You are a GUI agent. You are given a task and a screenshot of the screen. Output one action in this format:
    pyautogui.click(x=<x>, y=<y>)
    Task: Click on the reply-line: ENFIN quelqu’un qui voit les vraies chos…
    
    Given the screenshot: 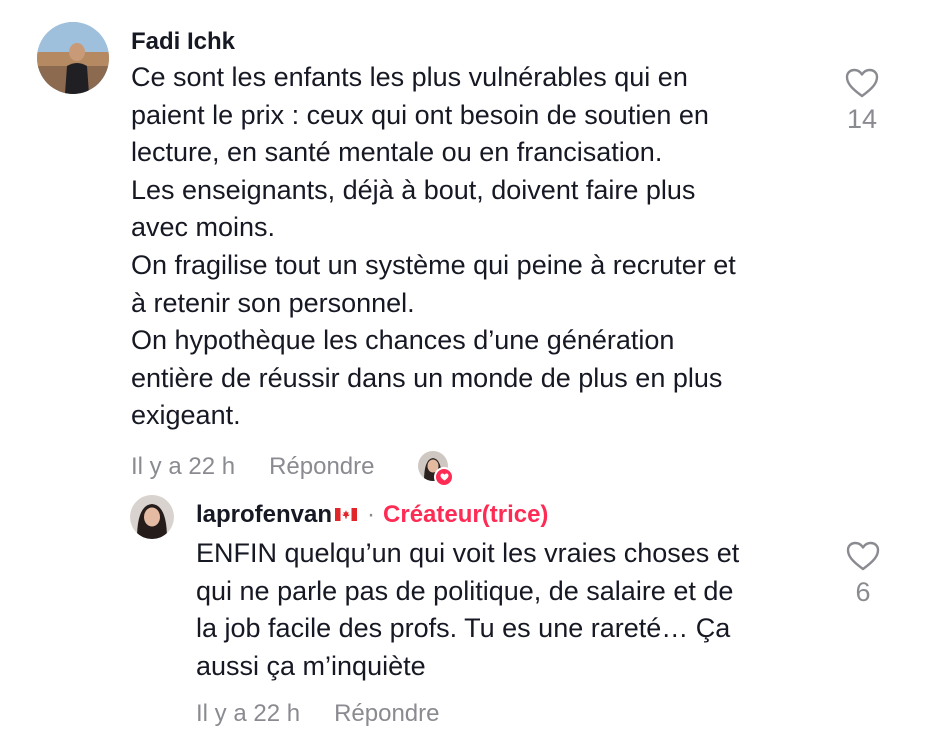 What is the action you would take?
    pyautogui.click(x=468, y=553)
    